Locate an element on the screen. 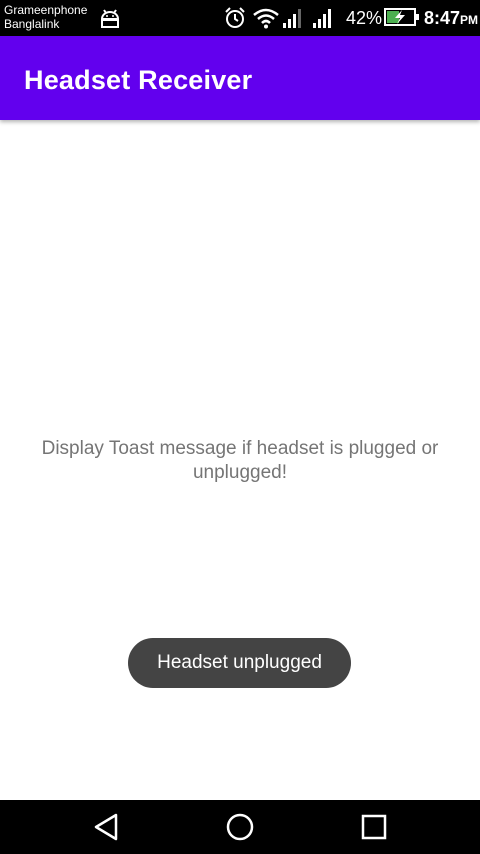 Image resolution: width=480 pixels, height=854 pixels. app-title: Headset Receiver is located at coordinates (138, 80).